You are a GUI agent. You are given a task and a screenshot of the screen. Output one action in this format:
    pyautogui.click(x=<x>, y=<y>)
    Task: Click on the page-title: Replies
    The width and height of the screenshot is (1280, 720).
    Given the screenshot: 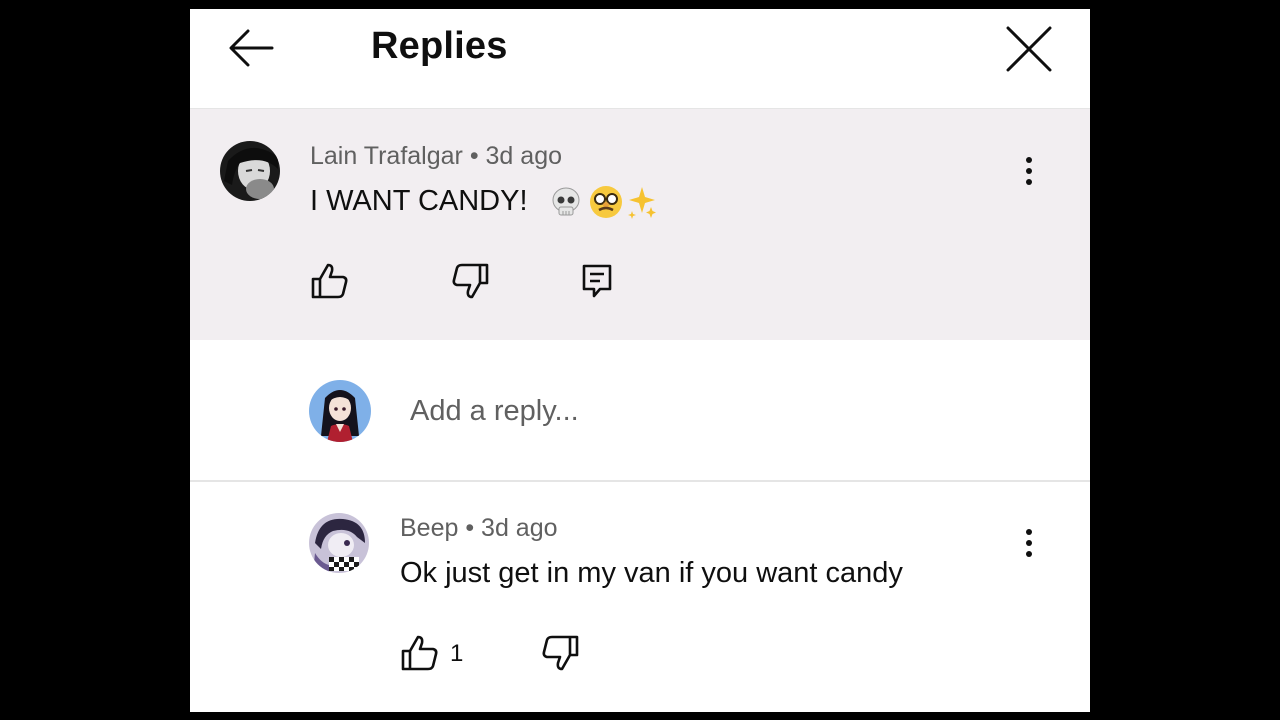 What is the action you would take?
    pyautogui.click(x=439, y=46)
    